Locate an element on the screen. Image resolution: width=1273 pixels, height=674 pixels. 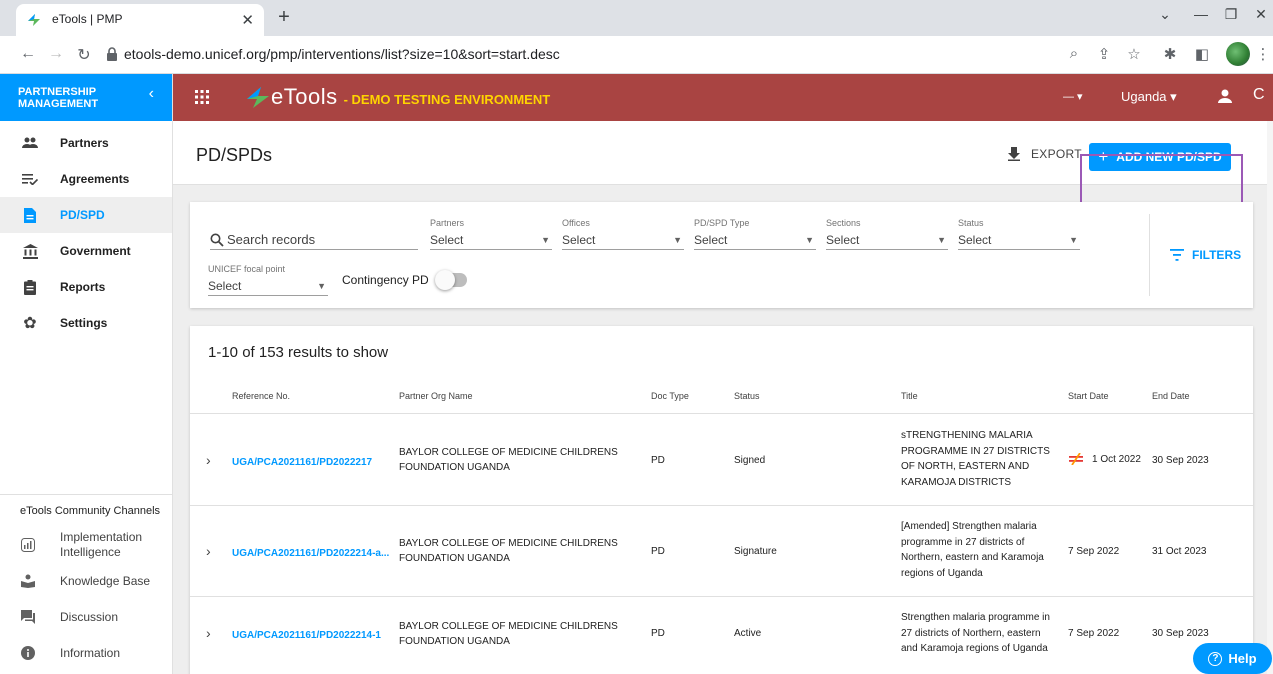
etools-brand: eTools - DEMO TESTING ENVIRONMENT is located at coordinates (398, 97).